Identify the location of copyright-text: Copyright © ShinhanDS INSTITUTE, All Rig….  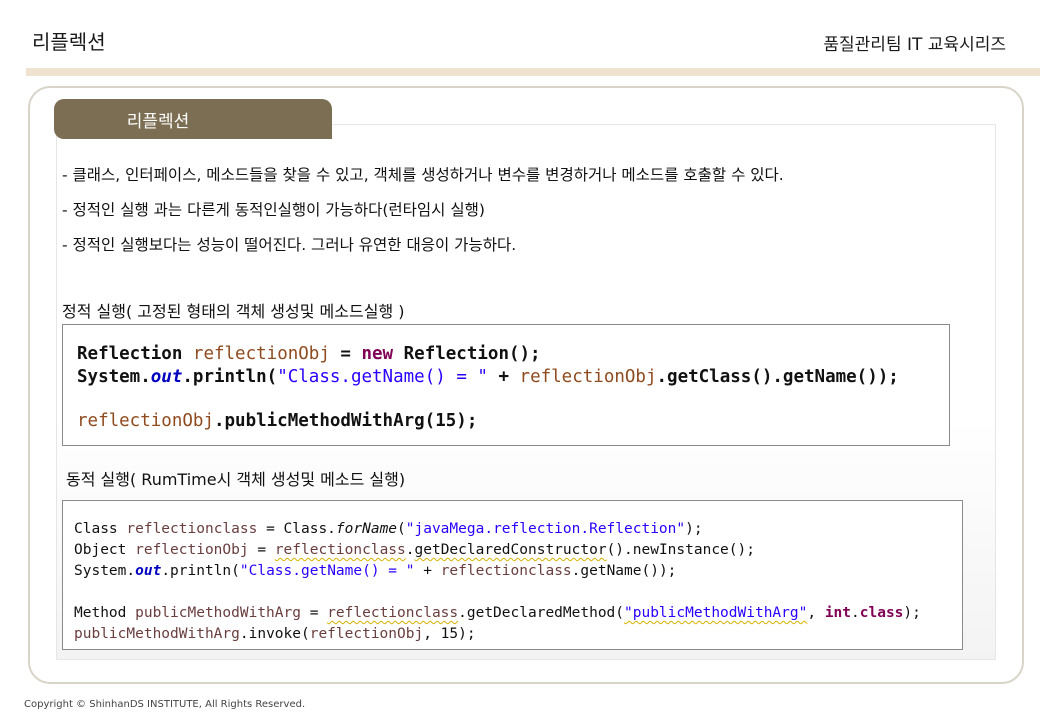
(165, 704).